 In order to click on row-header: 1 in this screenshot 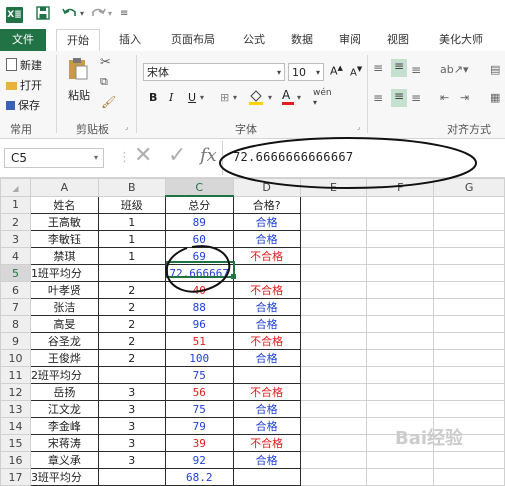, I will do `click(15, 204)`.